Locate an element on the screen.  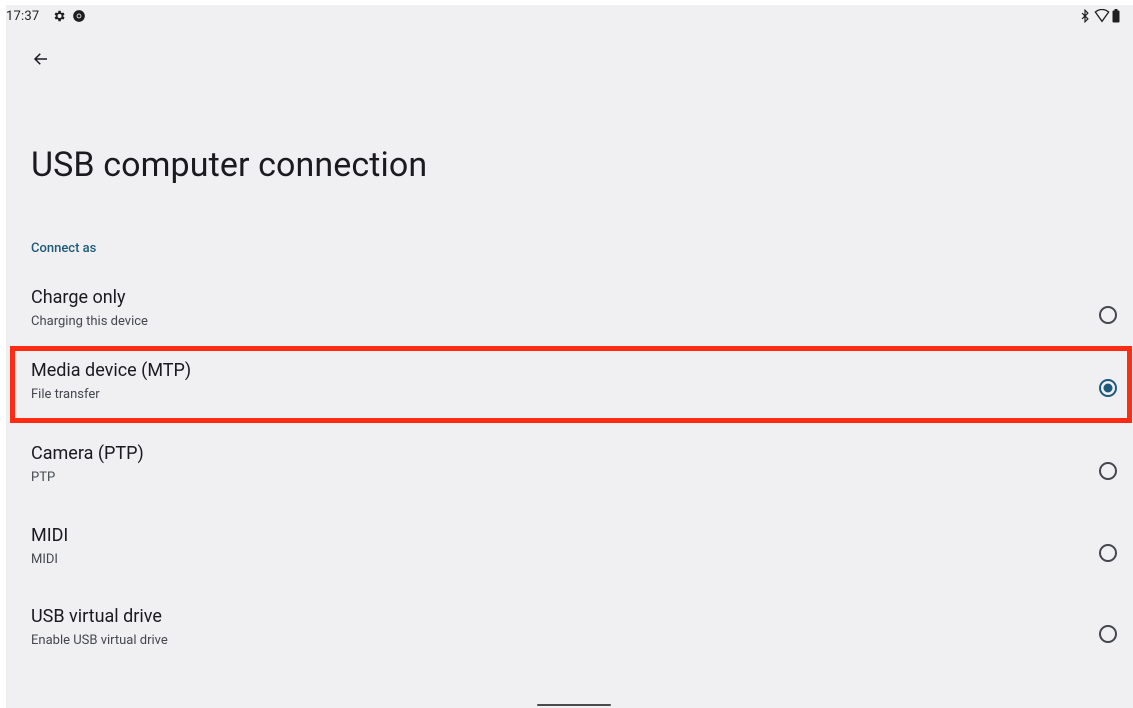
chrome-icon is located at coordinates (79, 16).